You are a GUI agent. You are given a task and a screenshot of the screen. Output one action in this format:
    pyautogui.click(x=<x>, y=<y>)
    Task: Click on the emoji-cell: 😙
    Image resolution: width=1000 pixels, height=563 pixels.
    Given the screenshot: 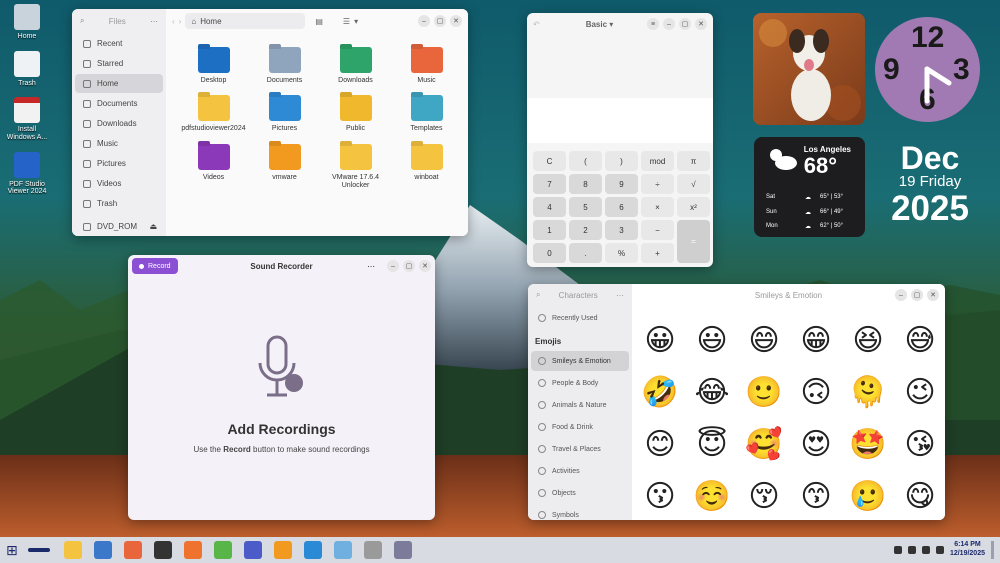 What is the action you would take?
    pyautogui.click(x=816, y=495)
    